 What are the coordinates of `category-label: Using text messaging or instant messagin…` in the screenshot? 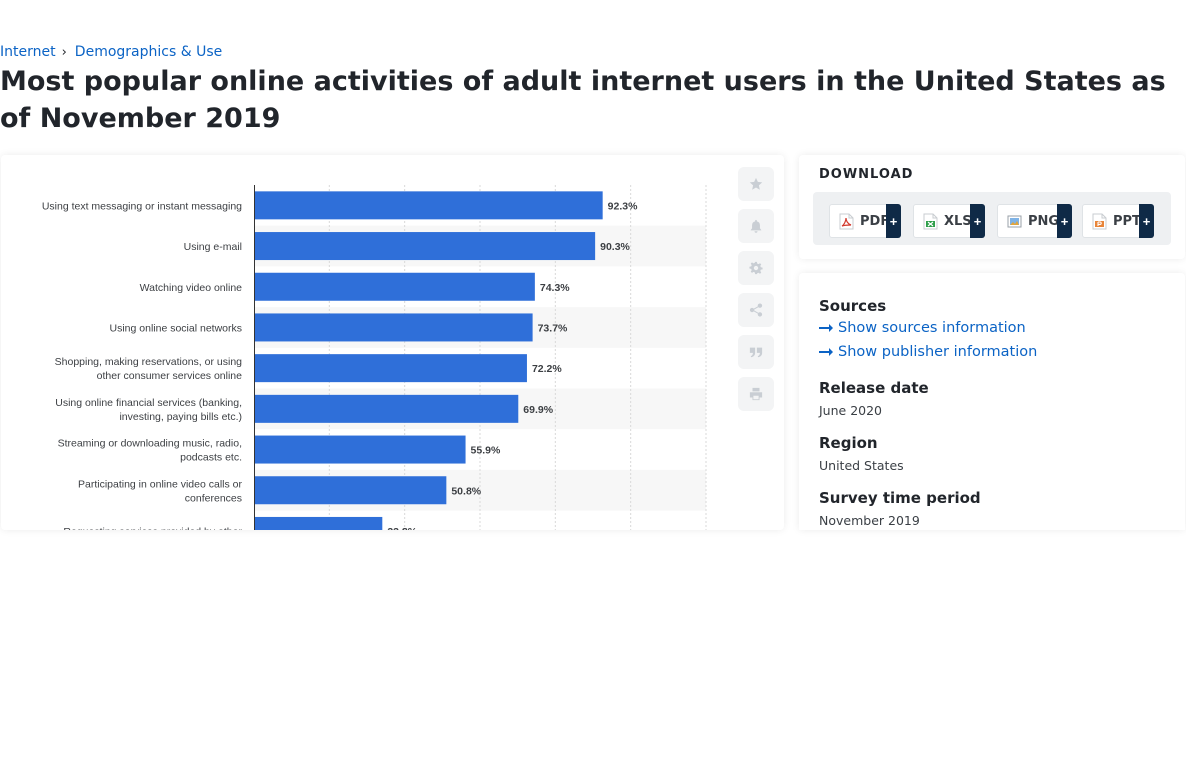 It's located at (142, 206).